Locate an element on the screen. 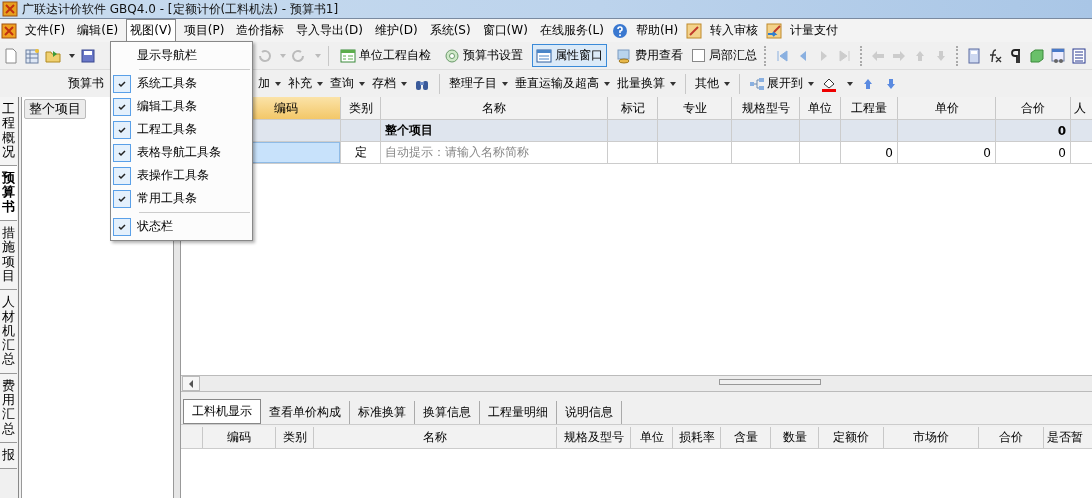  dropdown-button: 补充 is located at coordinates (305, 83).